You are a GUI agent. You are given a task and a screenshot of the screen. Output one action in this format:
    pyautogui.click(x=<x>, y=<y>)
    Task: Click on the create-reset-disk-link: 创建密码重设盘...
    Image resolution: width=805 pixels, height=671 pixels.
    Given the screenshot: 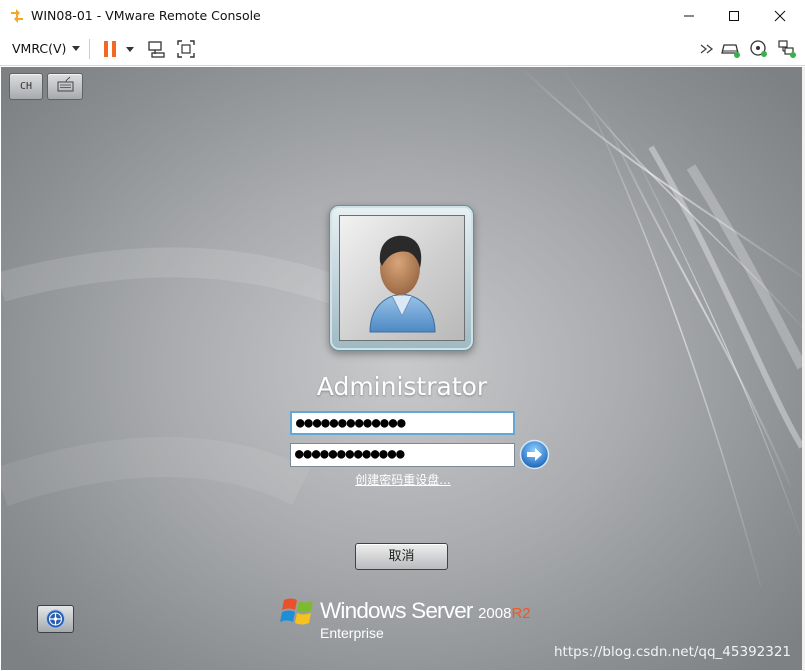 What is the action you would take?
    pyautogui.click(x=403, y=479)
    